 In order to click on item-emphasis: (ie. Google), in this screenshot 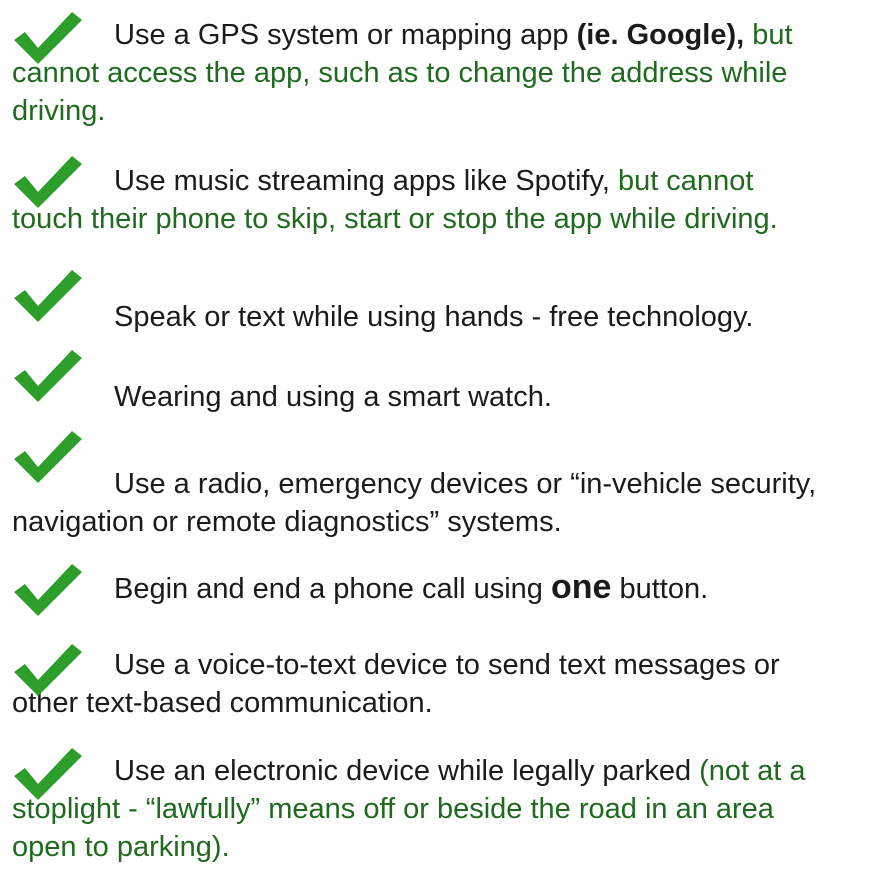, I will do `click(660, 35)`.